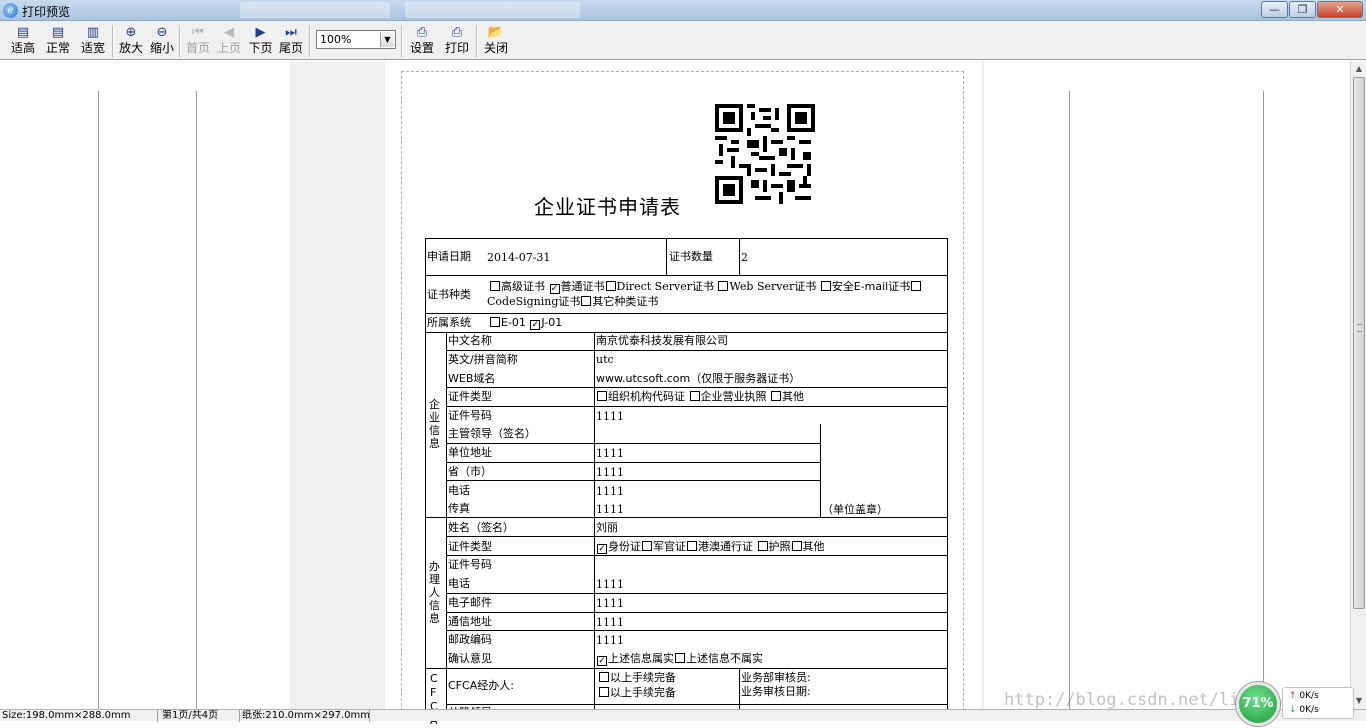 The image size is (1366, 728). Describe the element at coordinates (10, 10) in the screenshot. I see `ie-app-icon: e` at that location.